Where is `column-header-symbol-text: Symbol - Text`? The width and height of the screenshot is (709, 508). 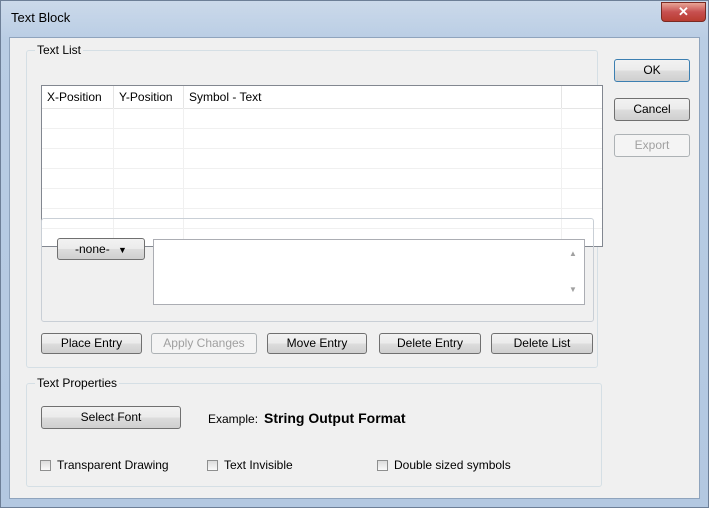
column-header-symbol-text: Symbol - Text is located at coordinates (373, 97).